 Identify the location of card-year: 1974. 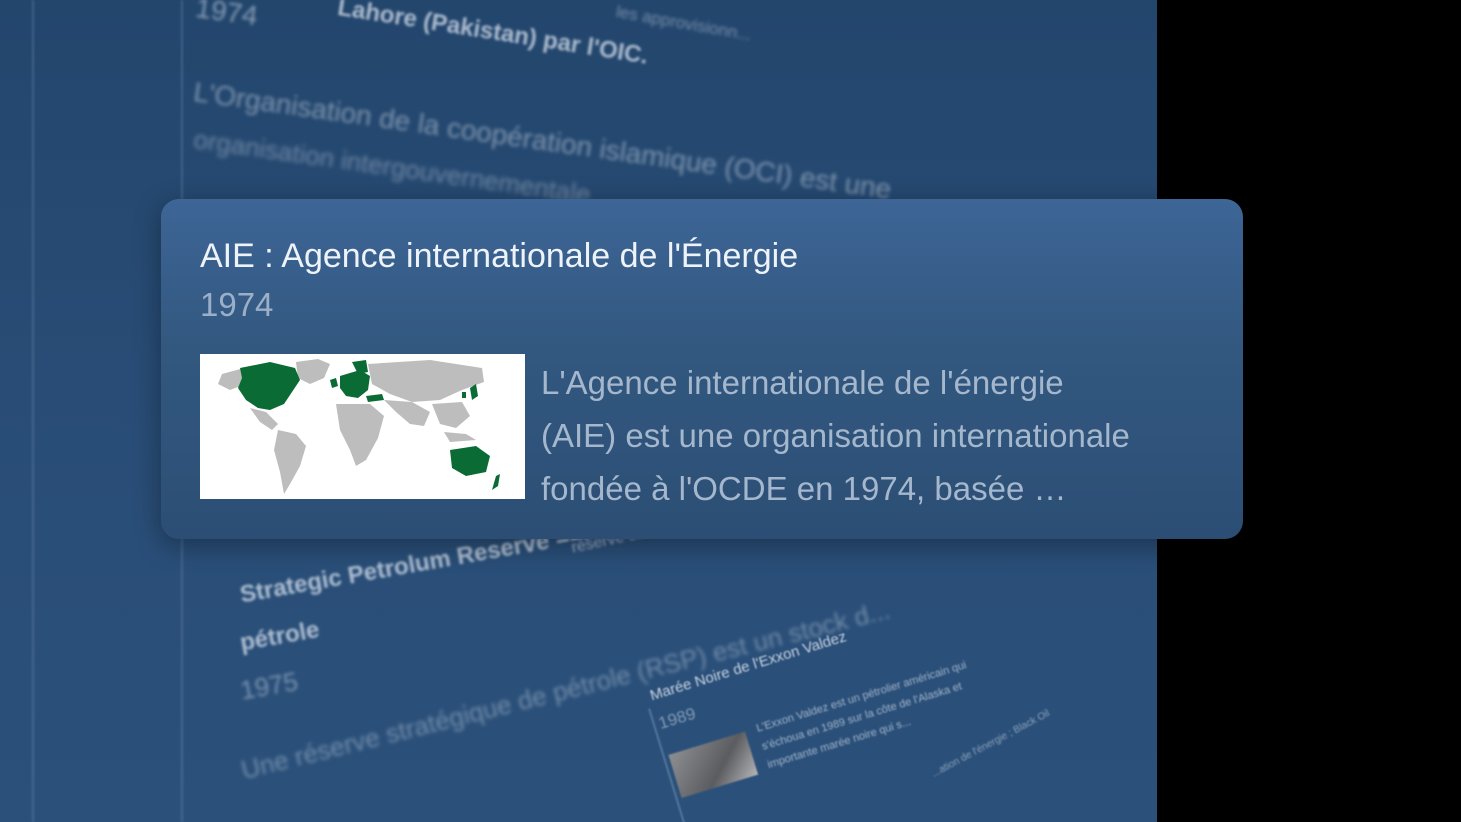
(237, 304).